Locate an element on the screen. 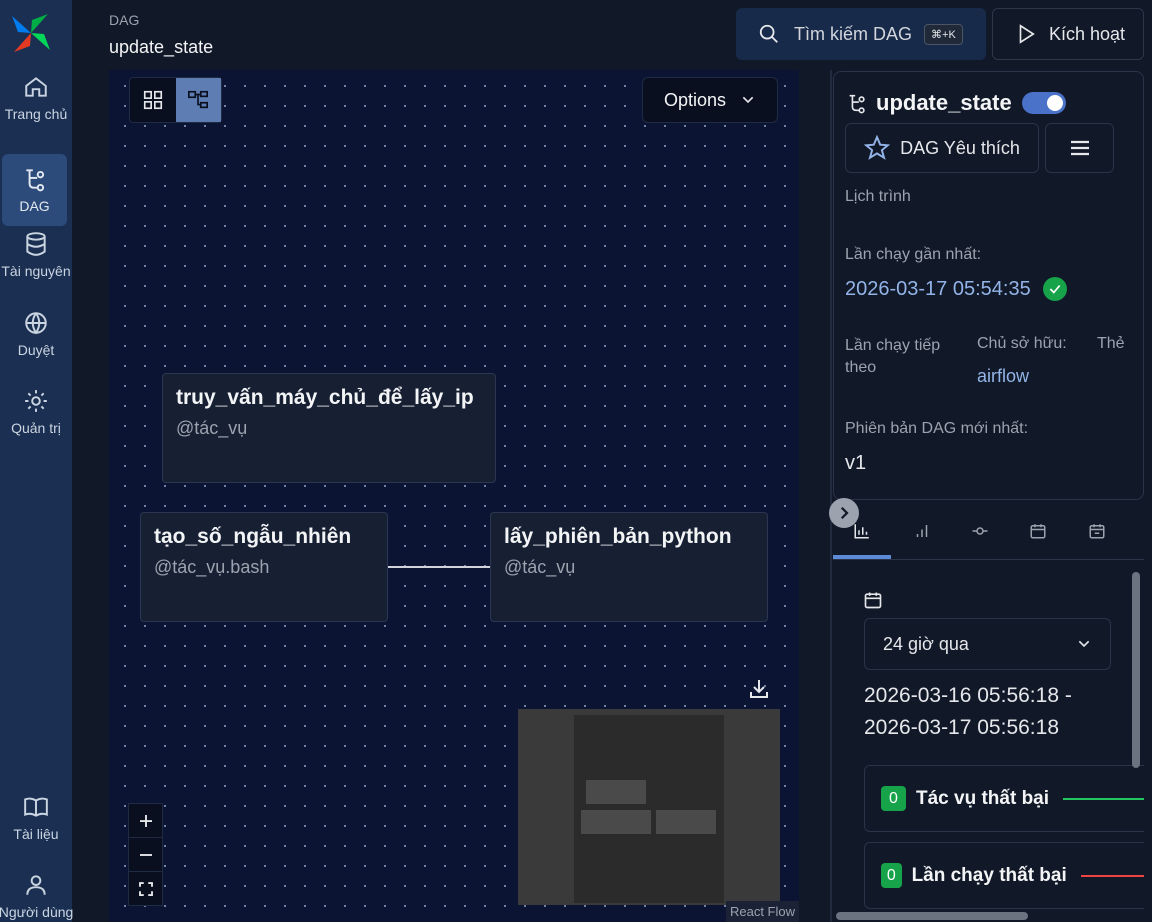  sidebar-item-label: Tài nguyên is located at coordinates (36, 271).